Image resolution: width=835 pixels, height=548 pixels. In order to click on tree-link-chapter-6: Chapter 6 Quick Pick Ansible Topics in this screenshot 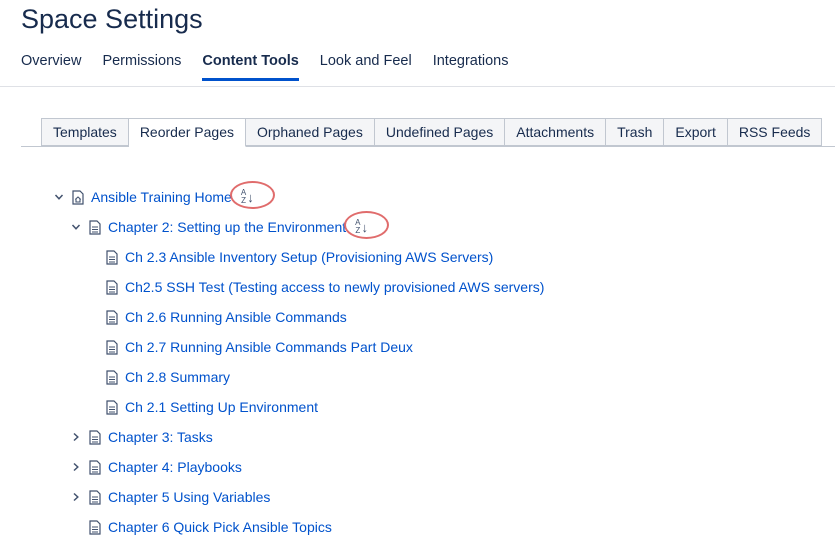, I will do `click(220, 527)`.